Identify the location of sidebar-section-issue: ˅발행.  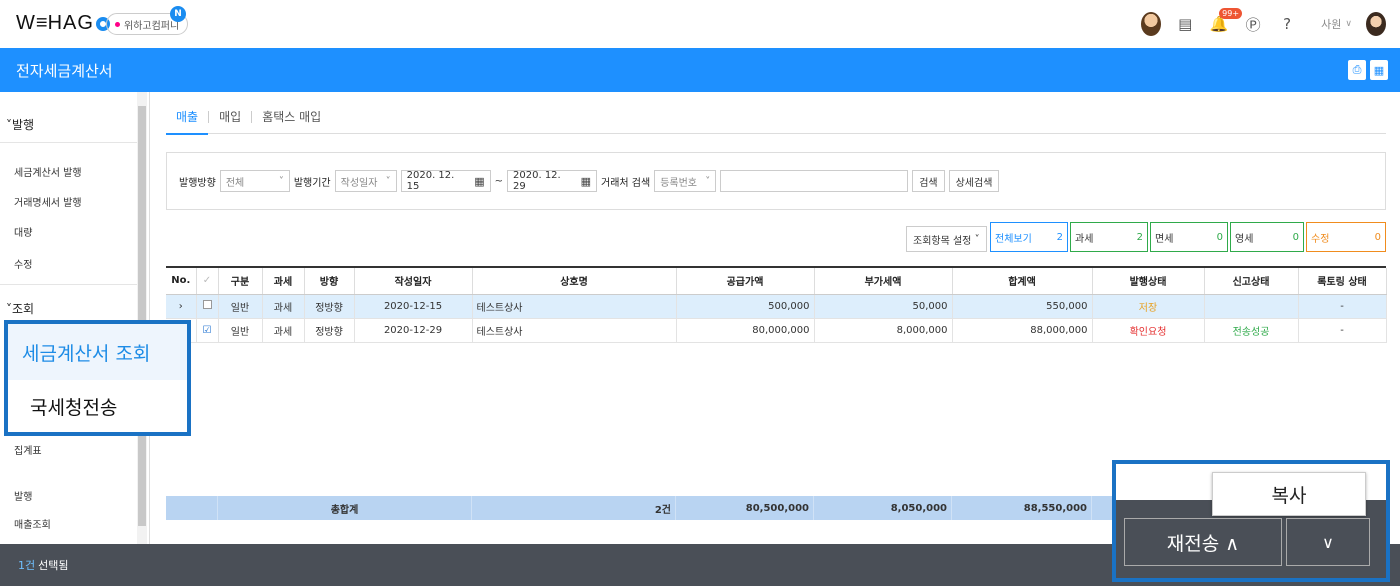
(20, 124).